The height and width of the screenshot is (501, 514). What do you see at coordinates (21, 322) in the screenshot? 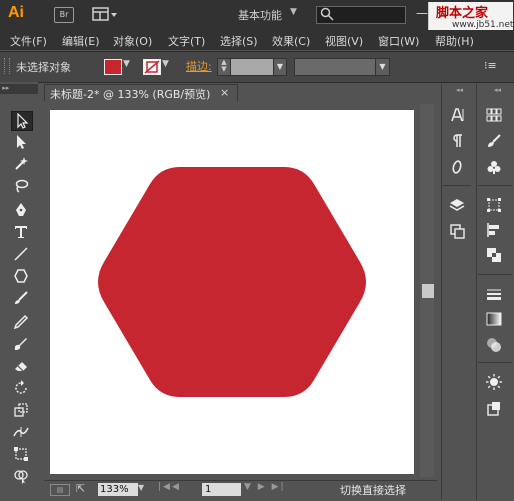
I see `pencil-icon` at bounding box center [21, 322].